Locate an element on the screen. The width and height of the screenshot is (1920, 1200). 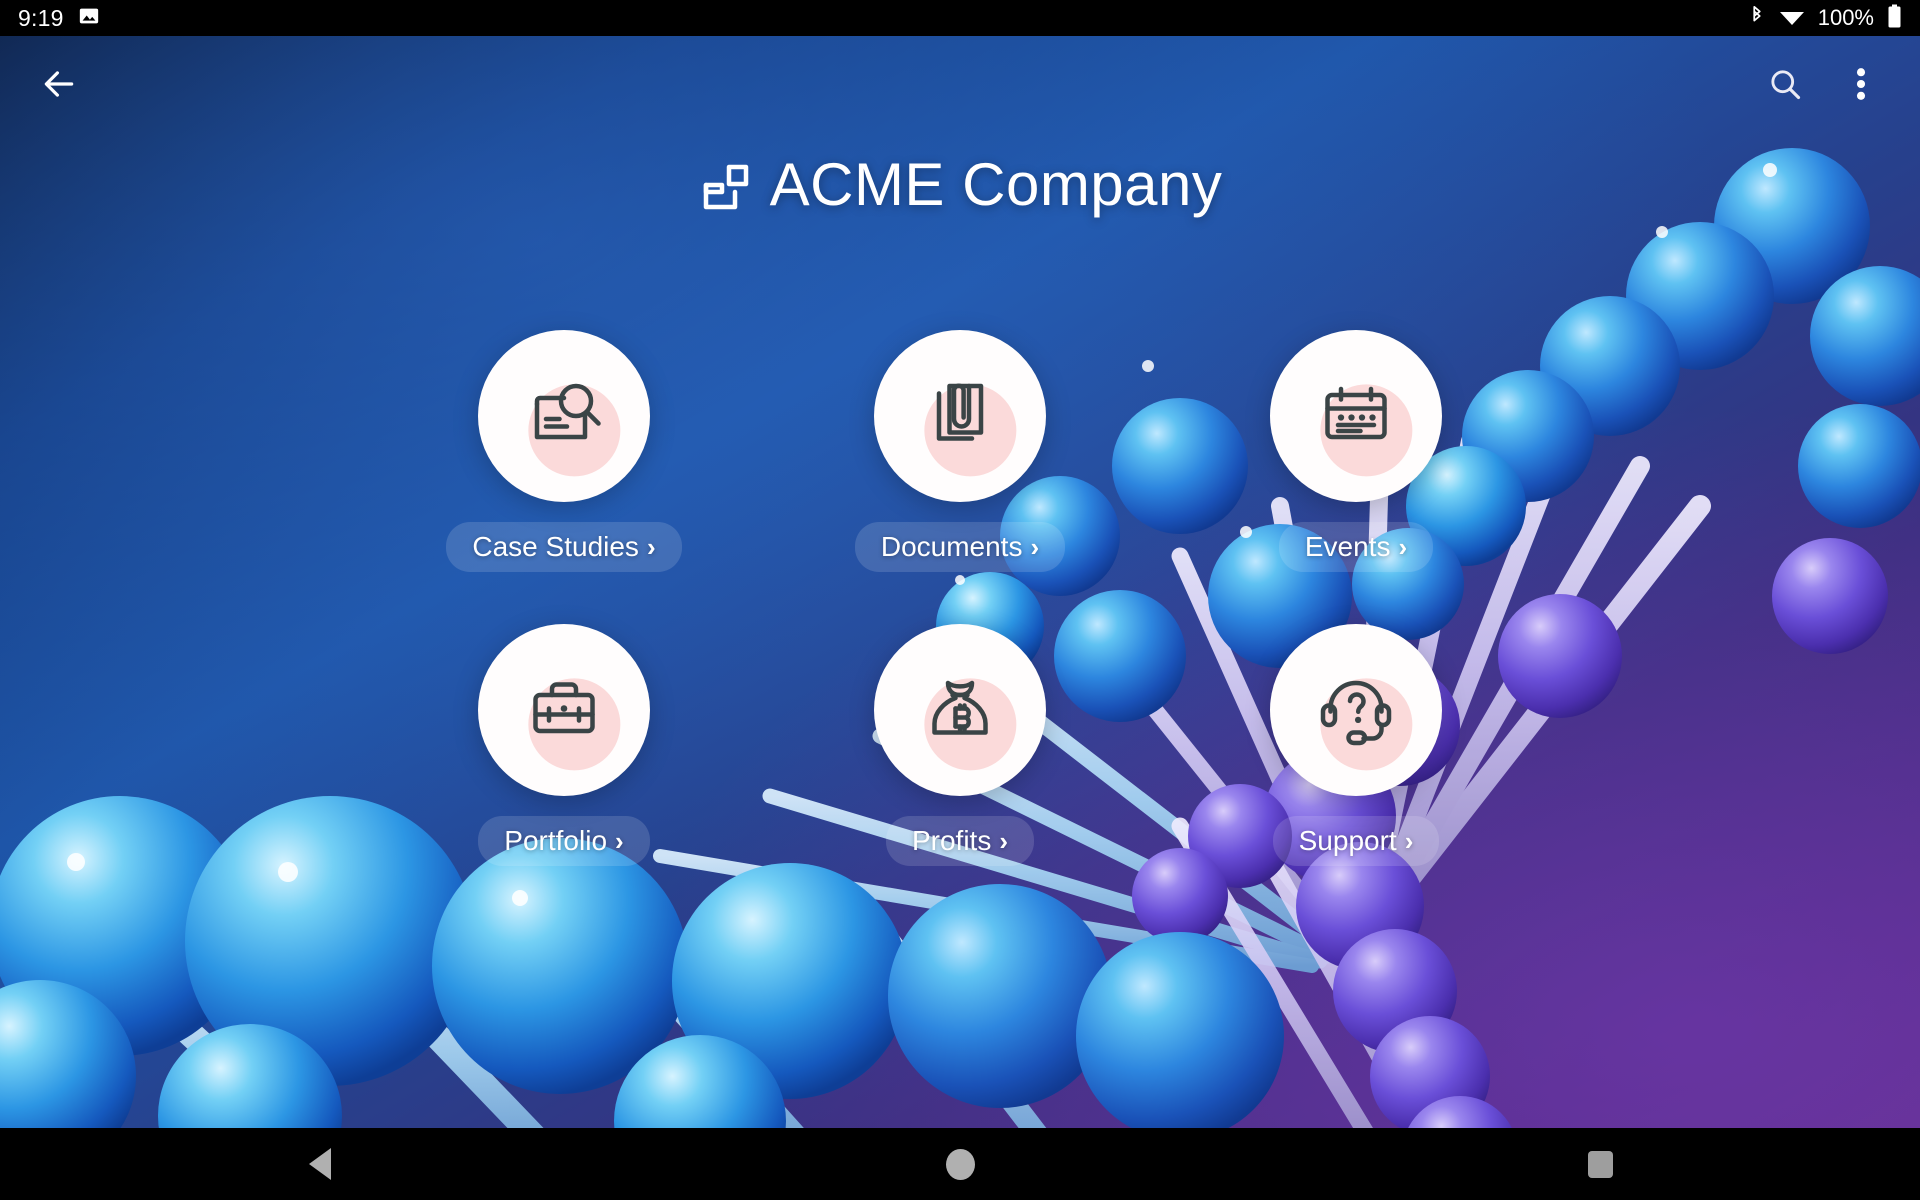
tile-portfolio-label: Portfolio › is located at coordinates (564, 841).